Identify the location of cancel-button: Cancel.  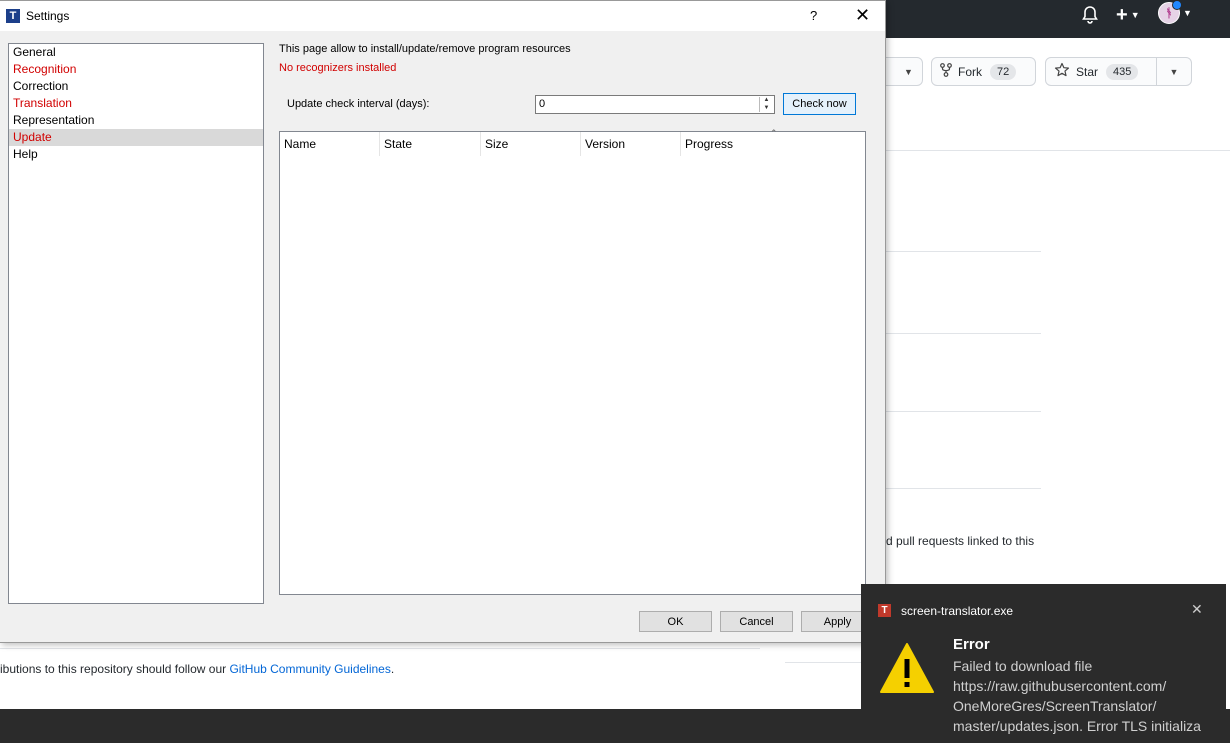
(756, 621).